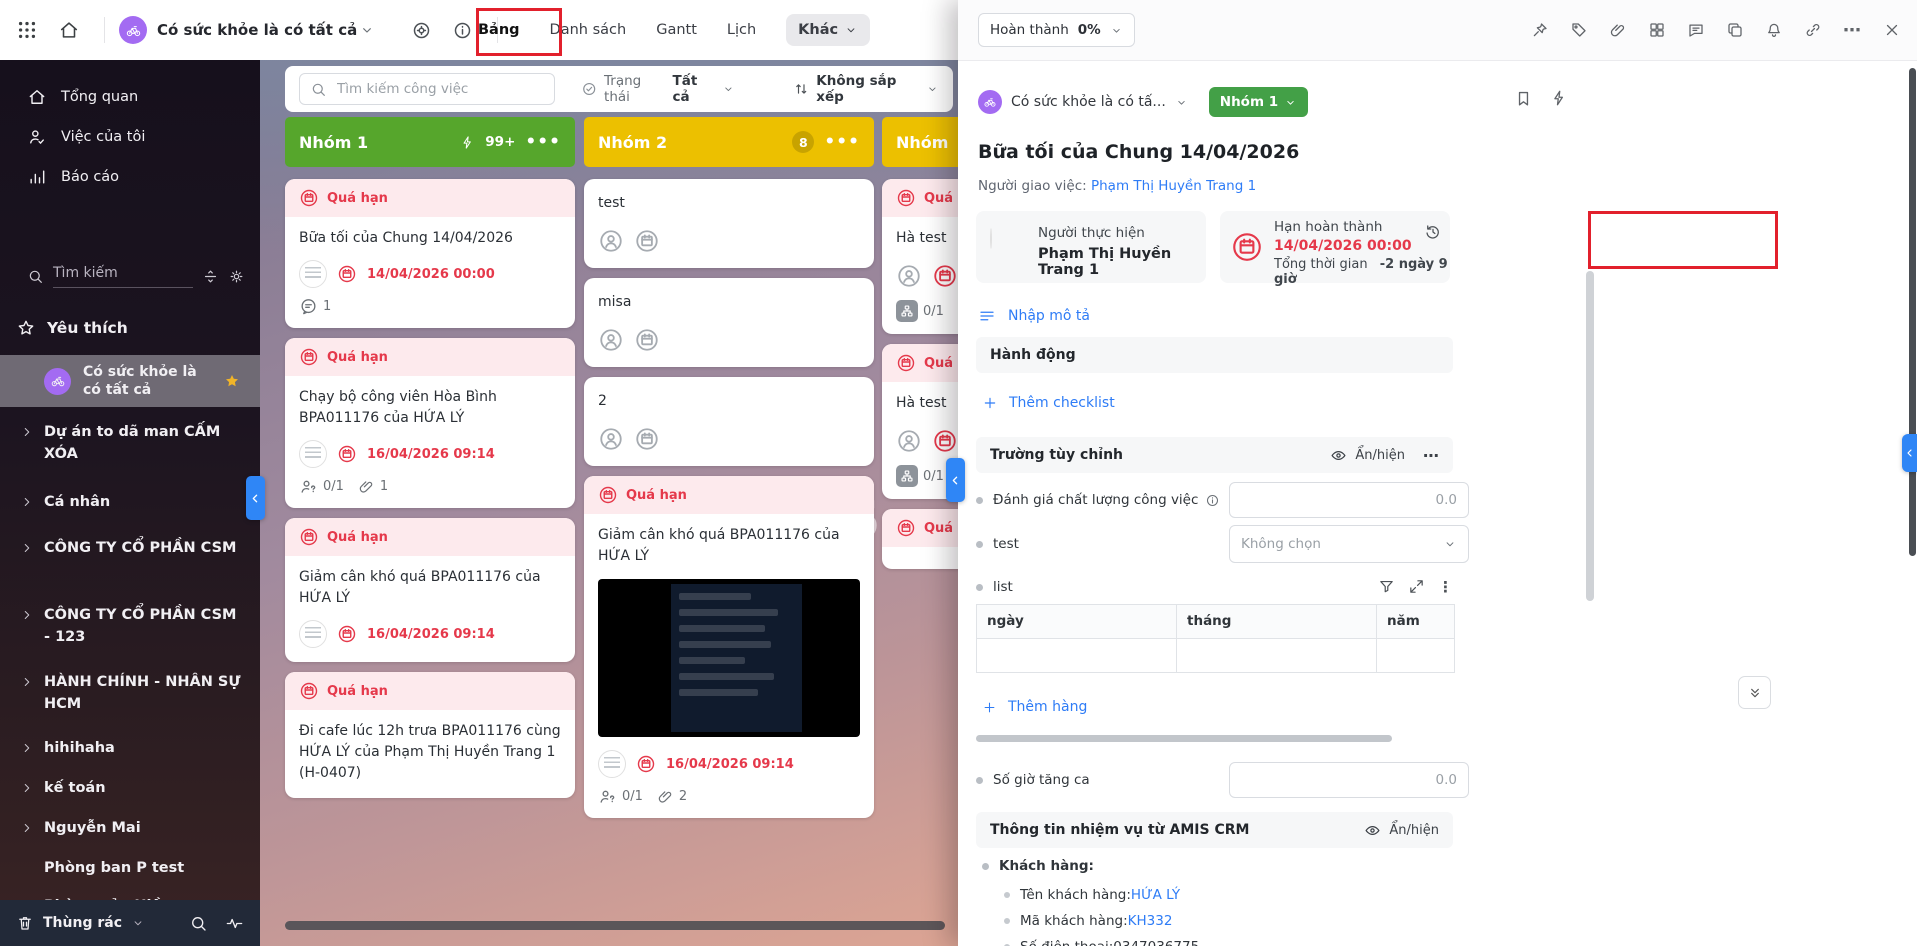 The image size is (1917, 946). I want to click on sidebar-item-my-tasks: Việc của tôi, so click(130, 137).